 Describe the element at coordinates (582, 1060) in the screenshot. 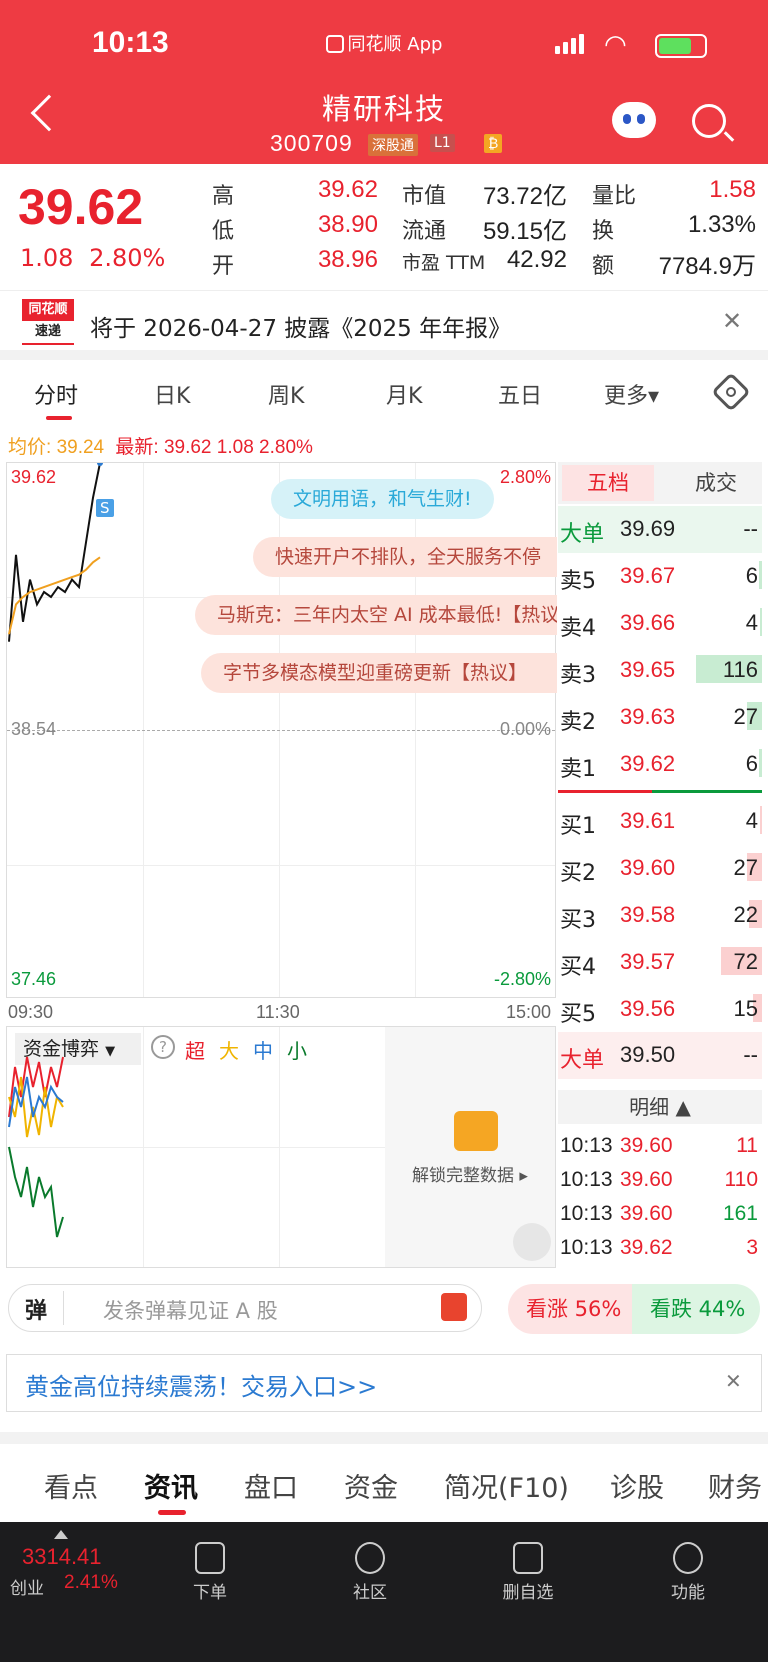

I see `big-buy-label: 大单` at that location.